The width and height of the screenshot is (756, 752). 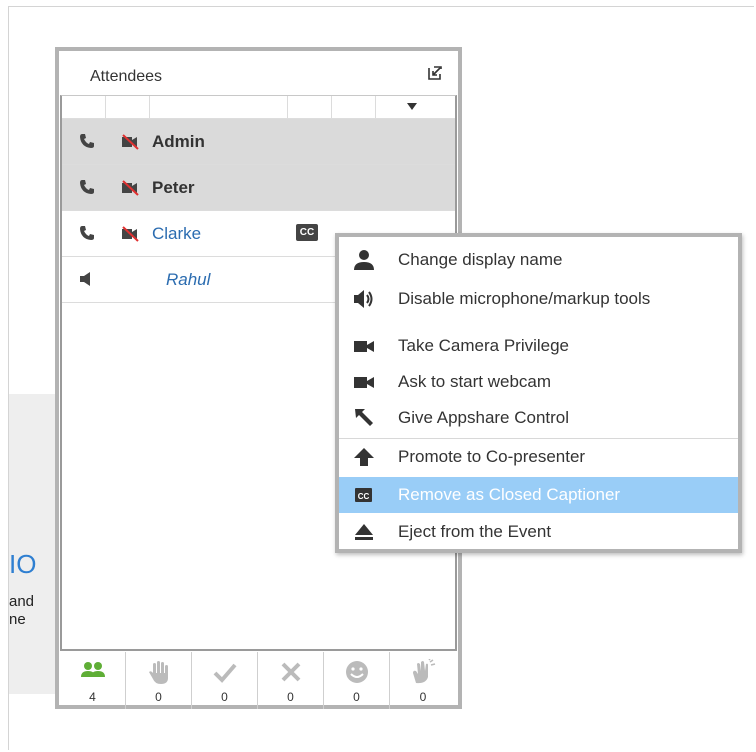 What do you see at coordinates (424, 671) in the screenshot?
I see `applause-icon` at bounding box center [424, 671].